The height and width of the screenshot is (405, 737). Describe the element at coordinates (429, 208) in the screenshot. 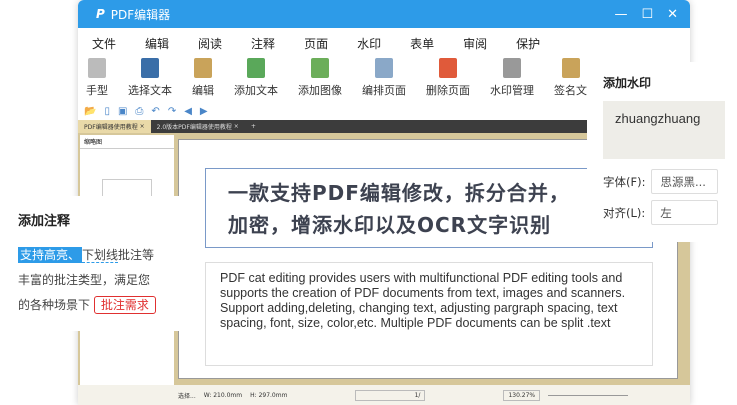

I see `selected-heading-textbox: 一款支持PDF编辑修改，拆分合并， 加密，增添水印以及OCR文字识别` at that location.